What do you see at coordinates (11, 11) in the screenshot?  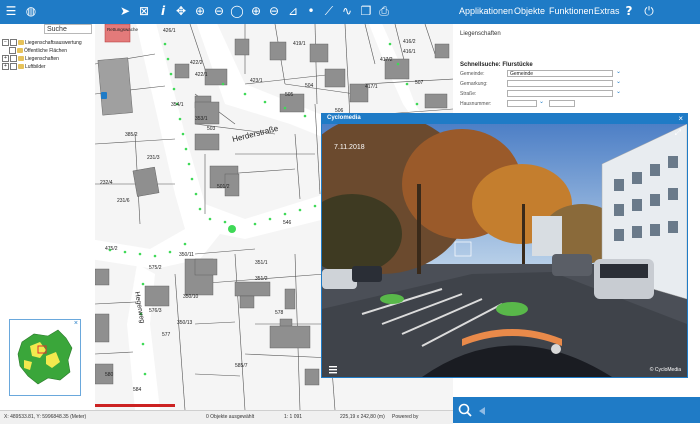 I see `menu-icon: ☰` at bounding box center [11, 11].